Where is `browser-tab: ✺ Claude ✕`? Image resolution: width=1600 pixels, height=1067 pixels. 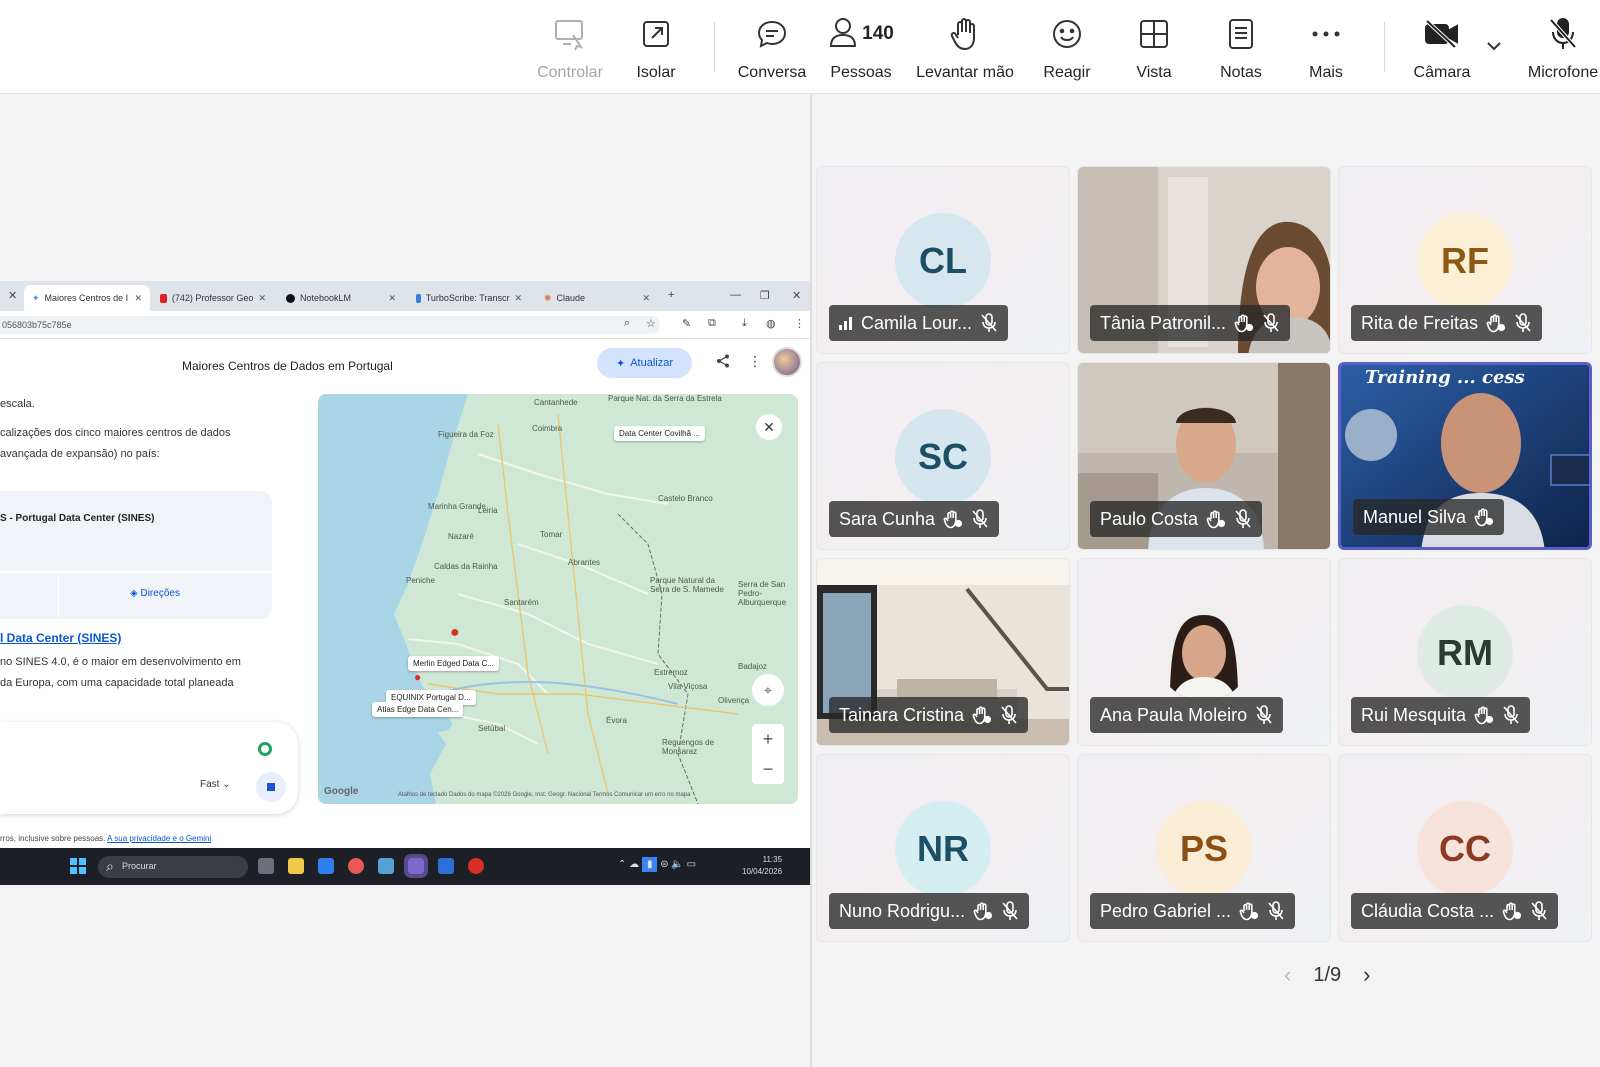
browser-tab: ✺ Claude ✕ is located at coordinates (597, 298).